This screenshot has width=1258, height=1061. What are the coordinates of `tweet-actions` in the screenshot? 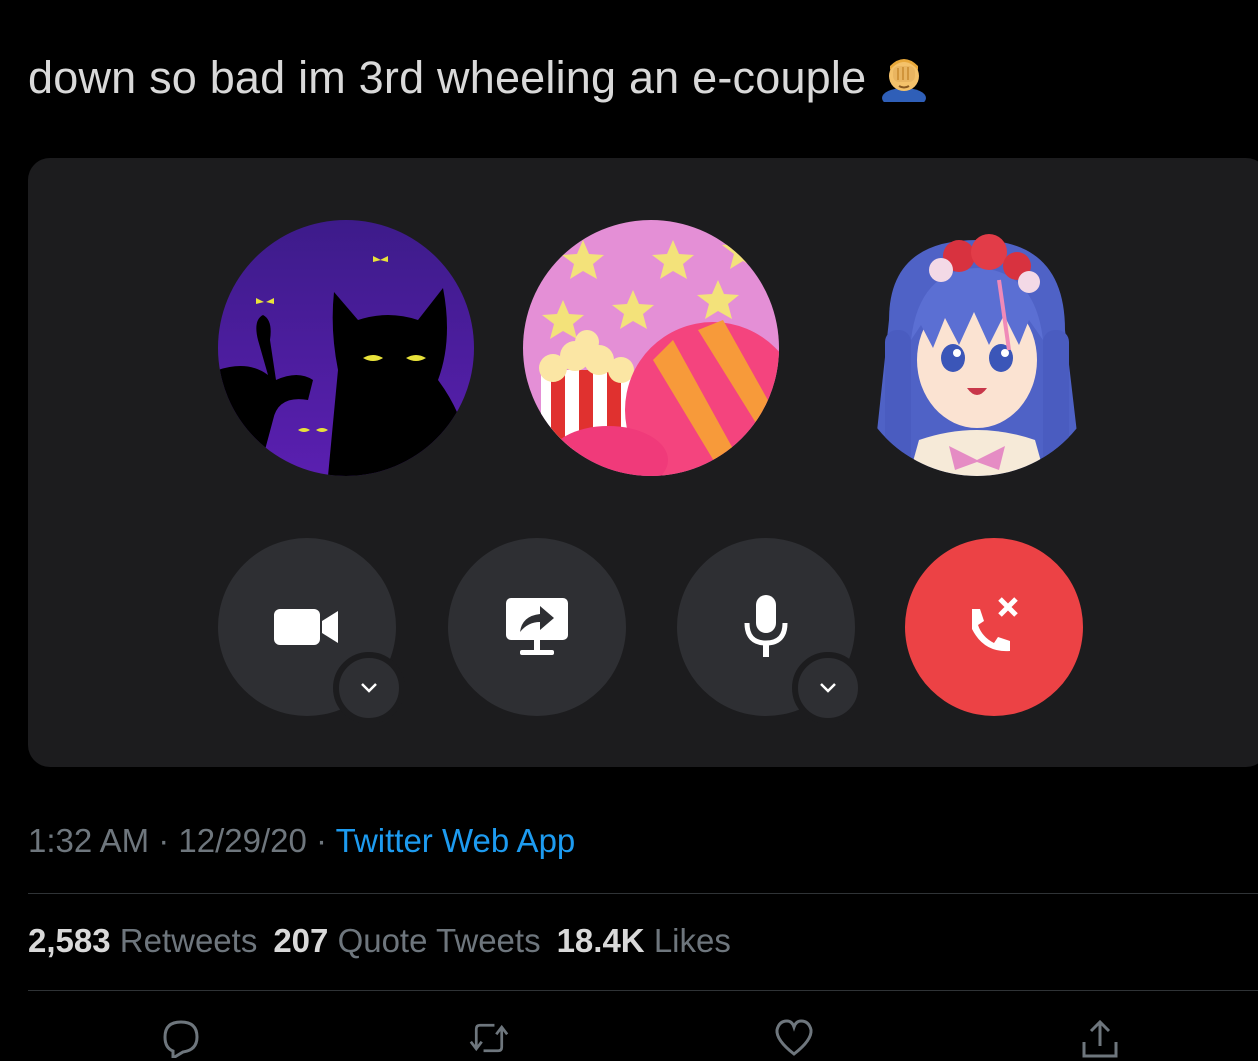 It's located at (629, 1039).